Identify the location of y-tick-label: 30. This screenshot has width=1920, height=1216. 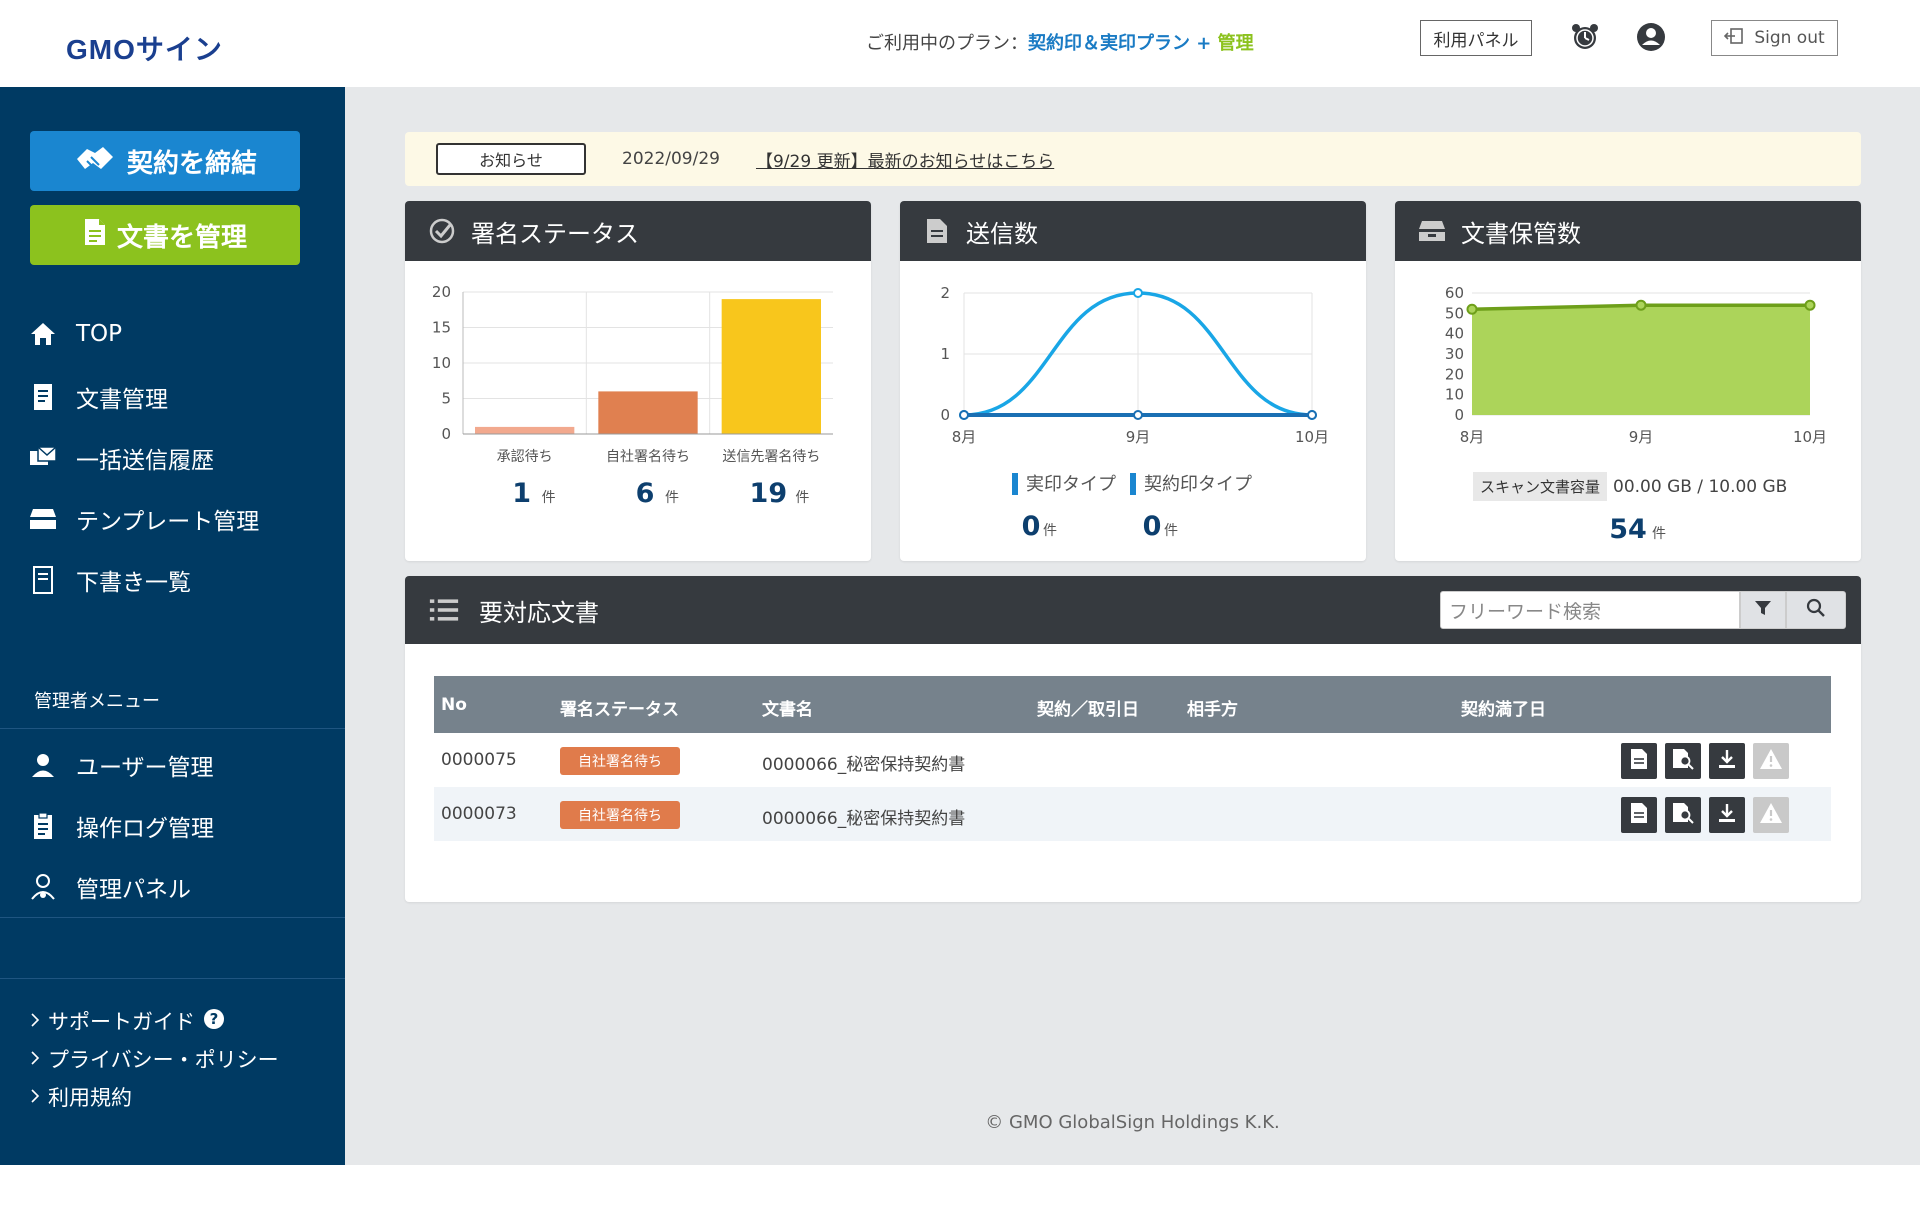
(1454, 354).